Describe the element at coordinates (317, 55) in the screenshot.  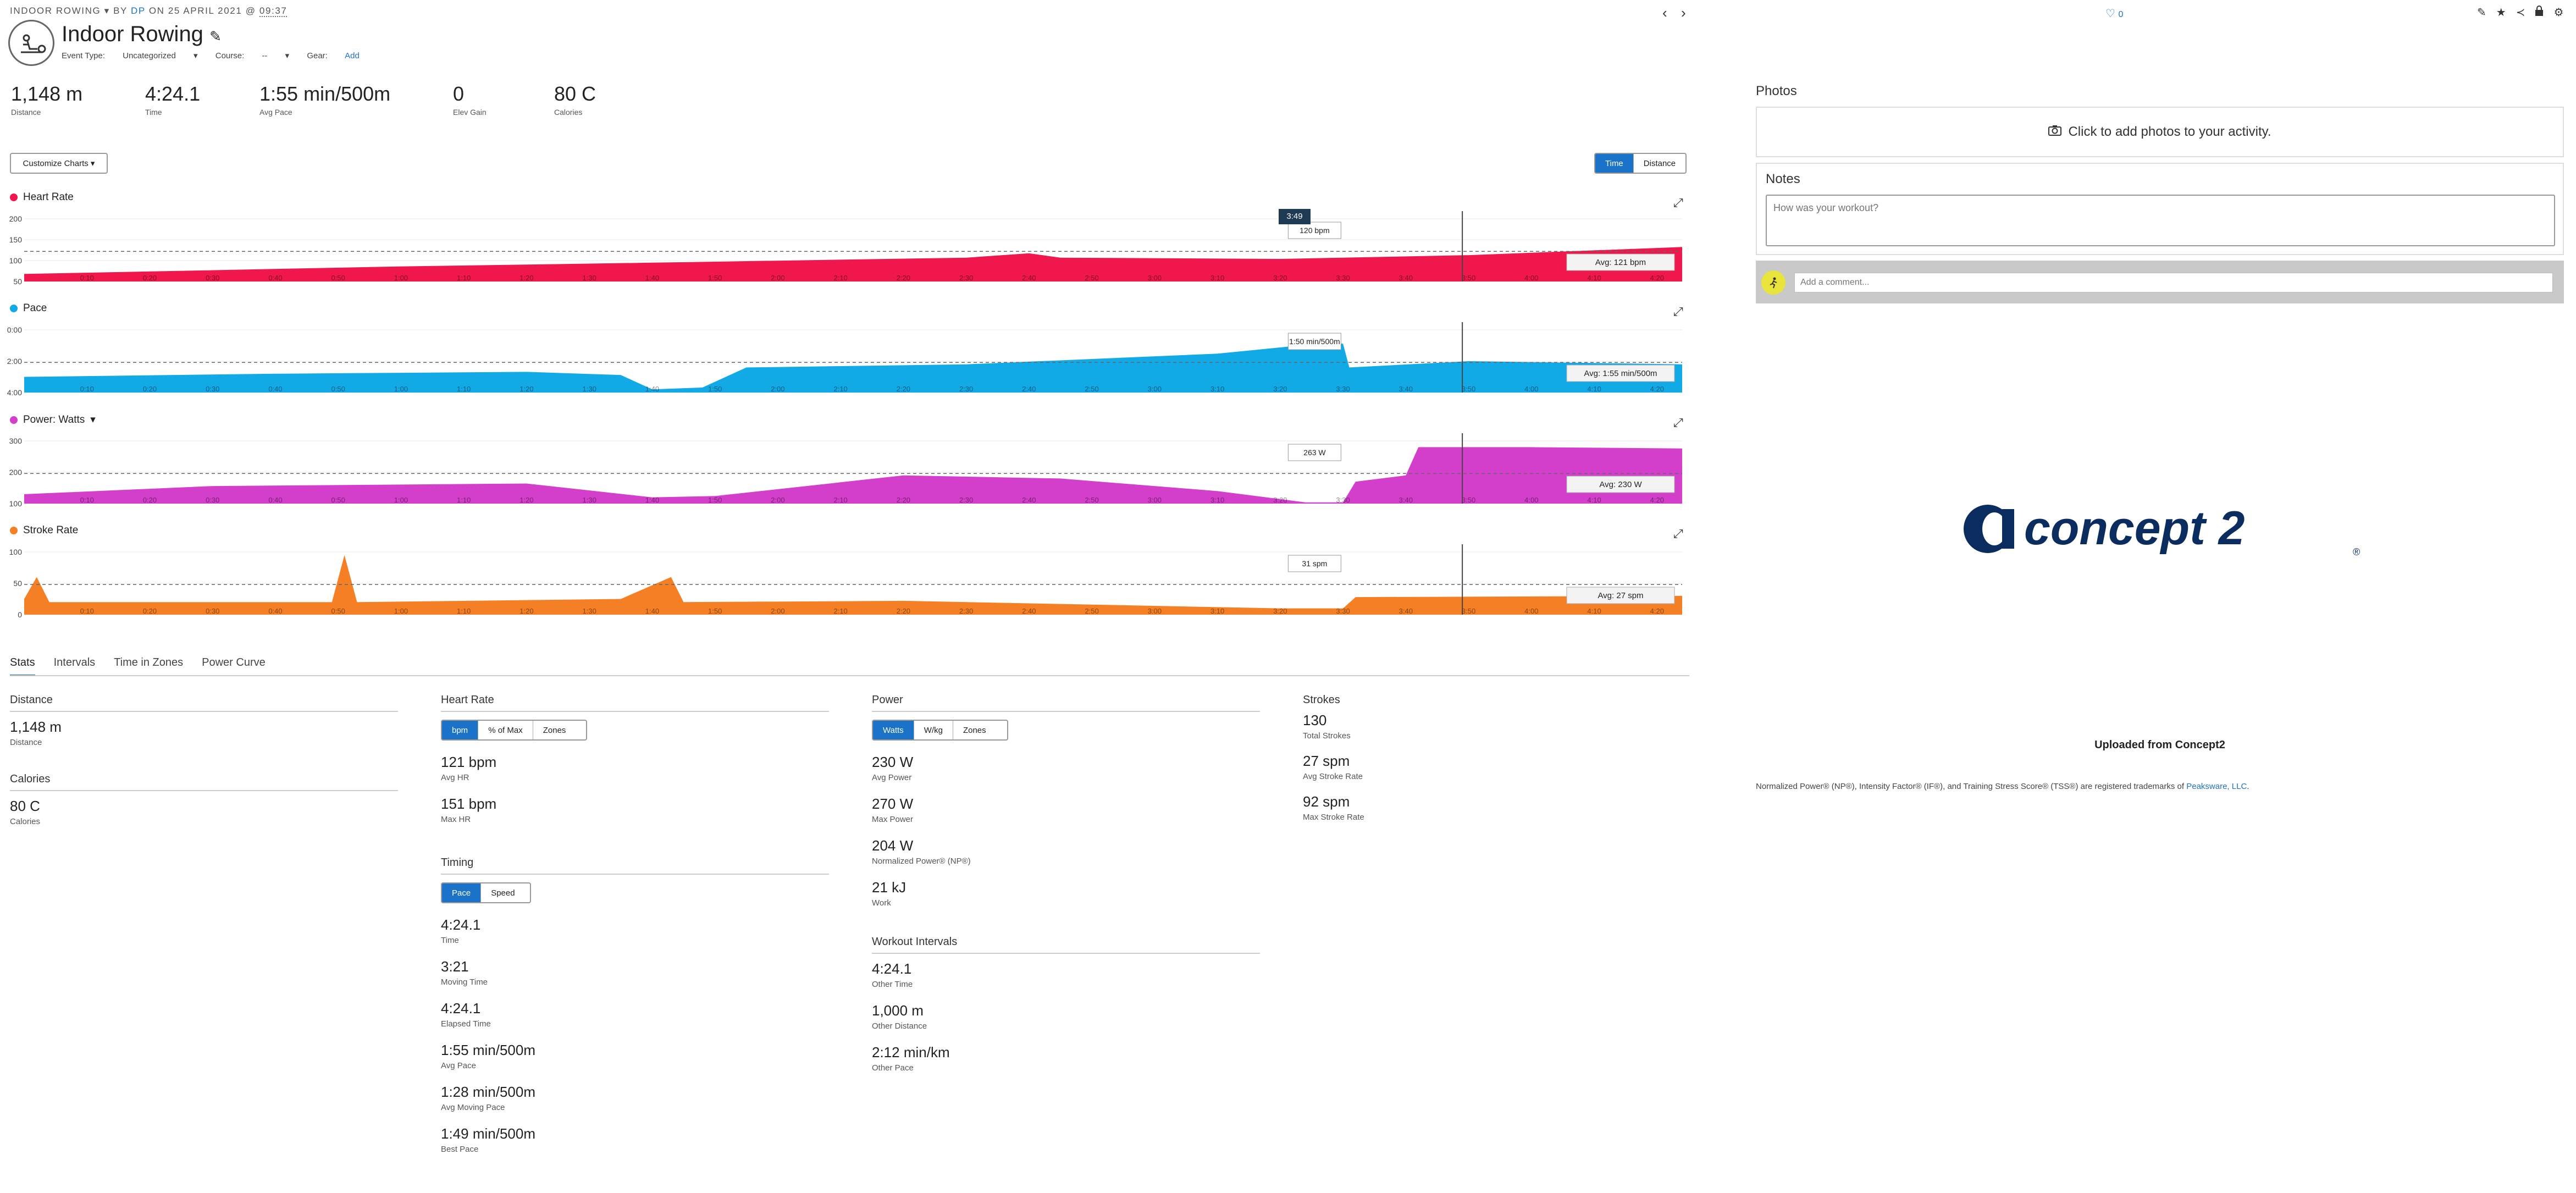
I see `gear-label: Gear:` at that location.